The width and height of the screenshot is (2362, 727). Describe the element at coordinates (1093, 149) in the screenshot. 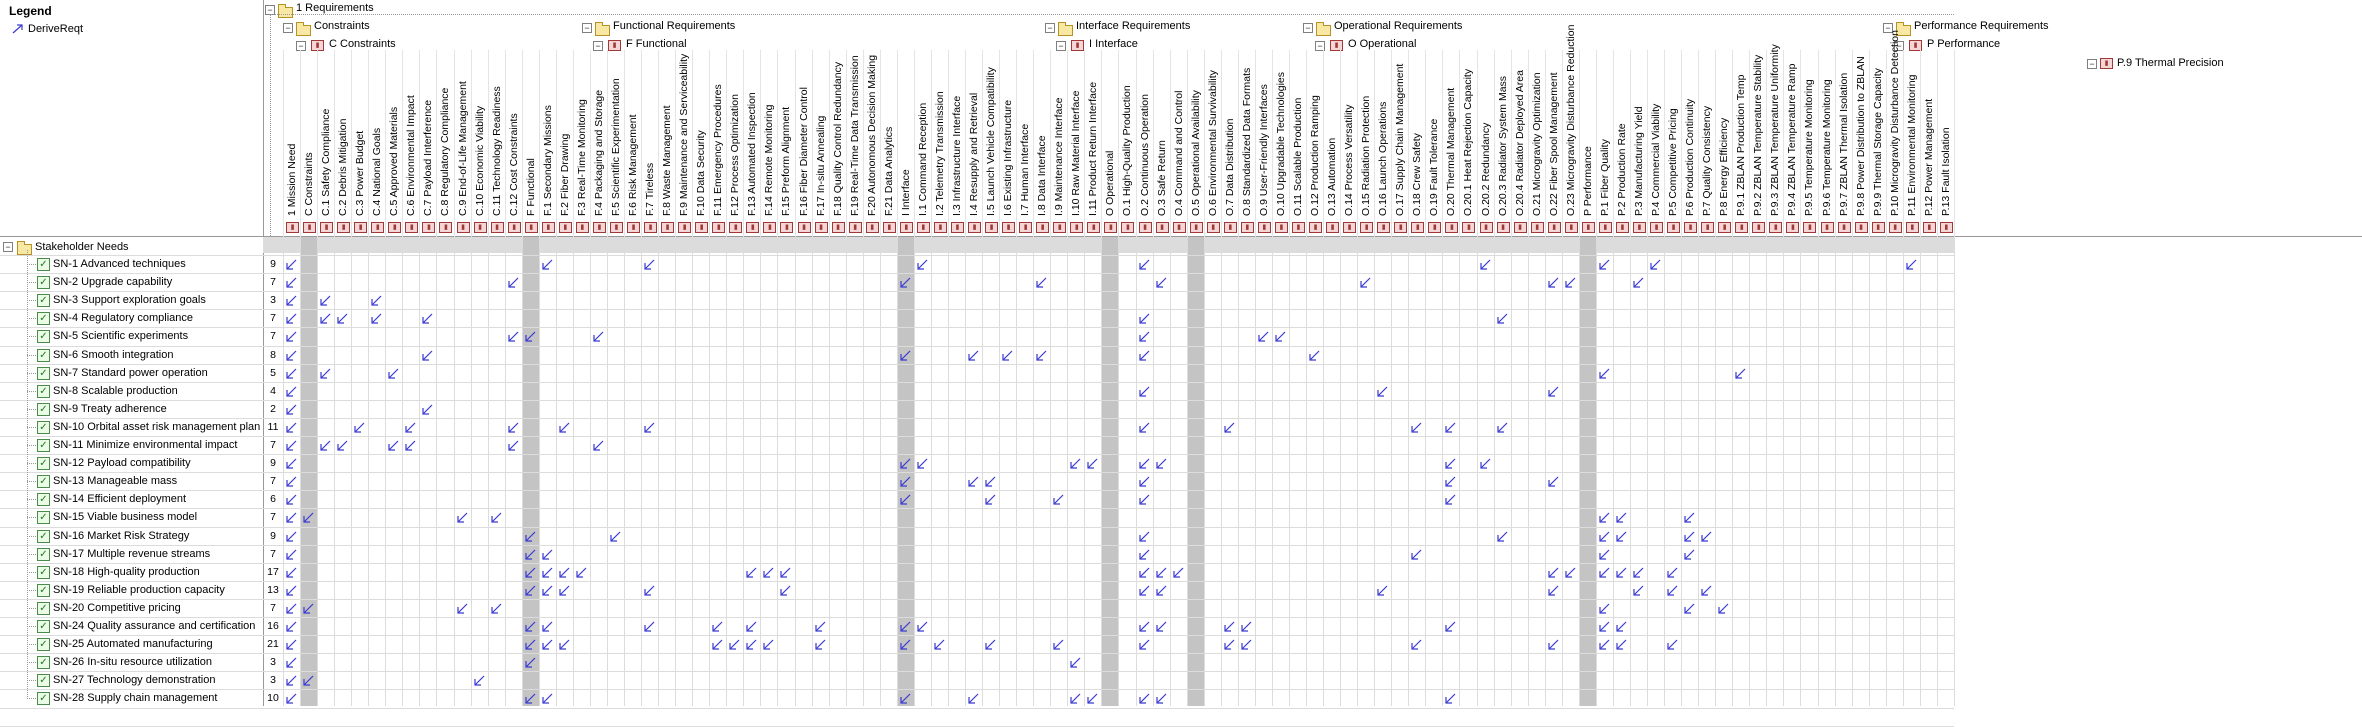

I see `column-header-label: I.11 Product Return Interface` at that location.